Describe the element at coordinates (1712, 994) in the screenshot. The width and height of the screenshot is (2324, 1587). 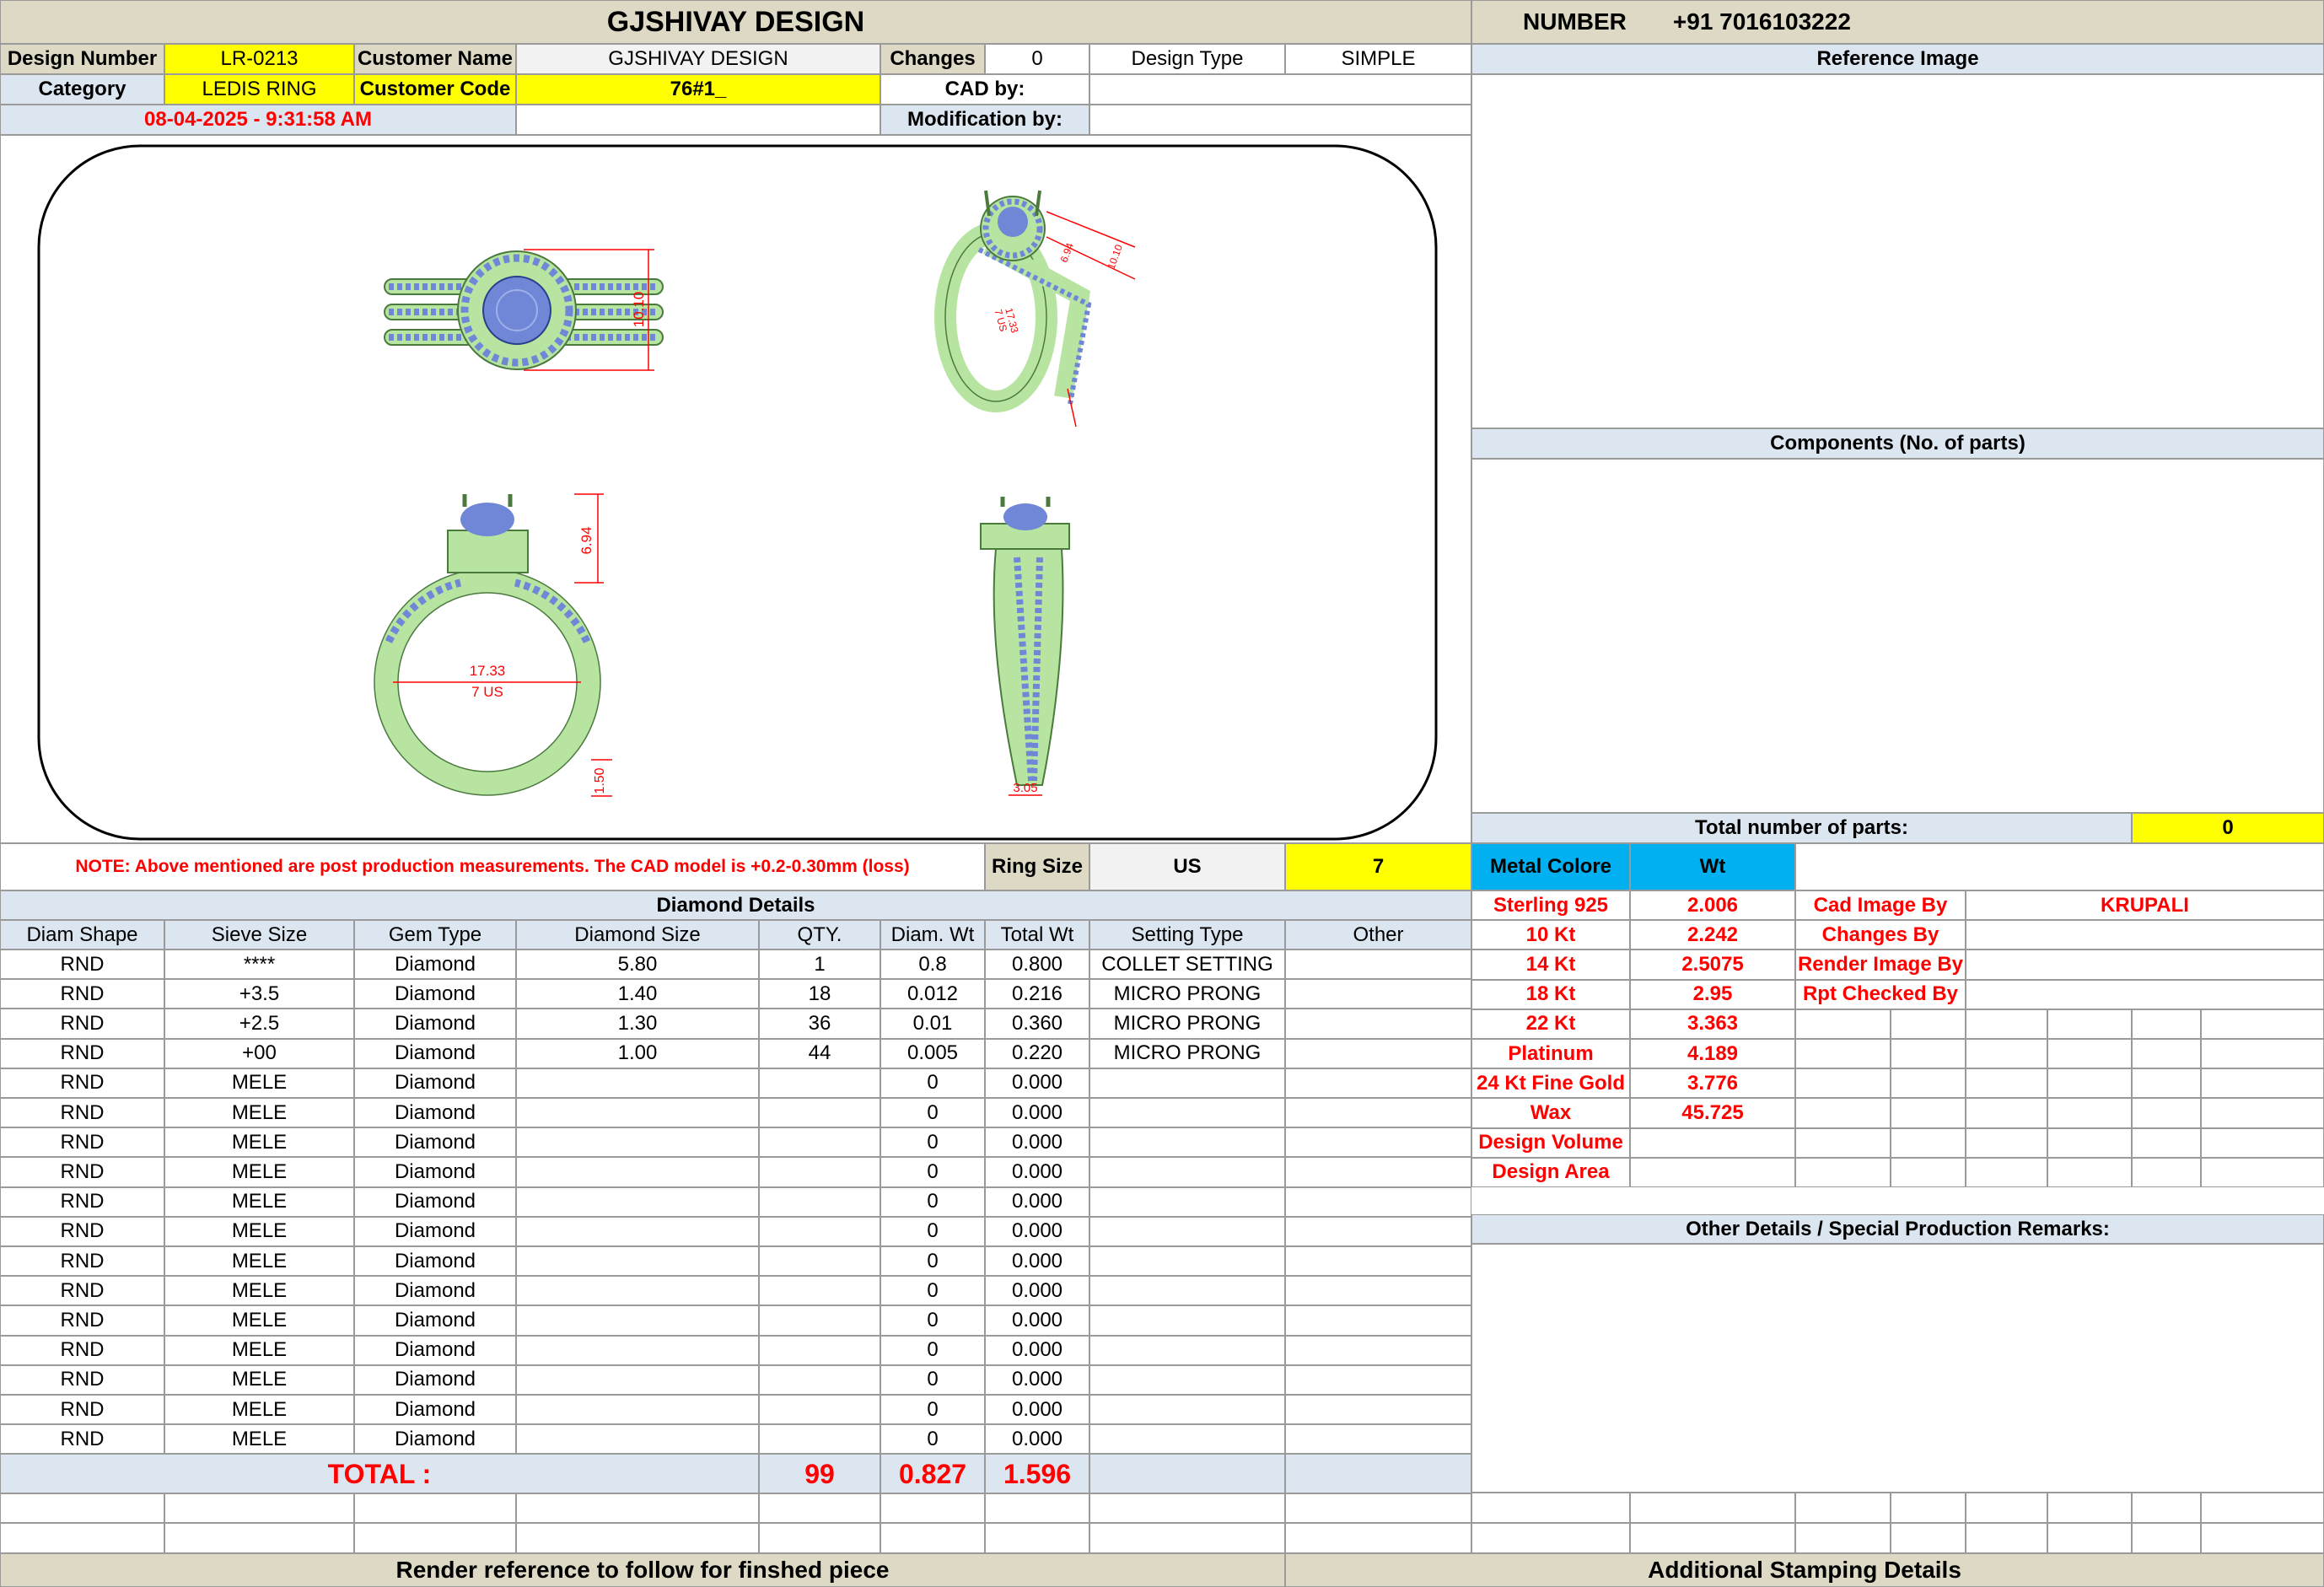
I see `metal-weight: 2.95` at that location.